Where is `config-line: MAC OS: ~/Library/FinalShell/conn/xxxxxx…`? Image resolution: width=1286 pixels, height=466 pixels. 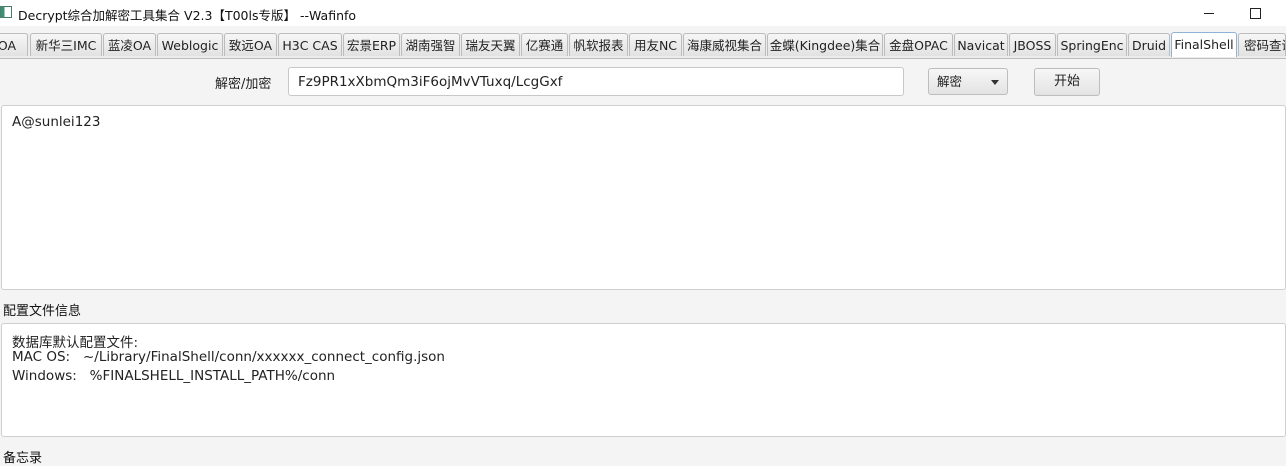
config-line: MAC OS: ~/Library/FinalShell/conn/xxxxxx… is located at coordinates (228, 357).